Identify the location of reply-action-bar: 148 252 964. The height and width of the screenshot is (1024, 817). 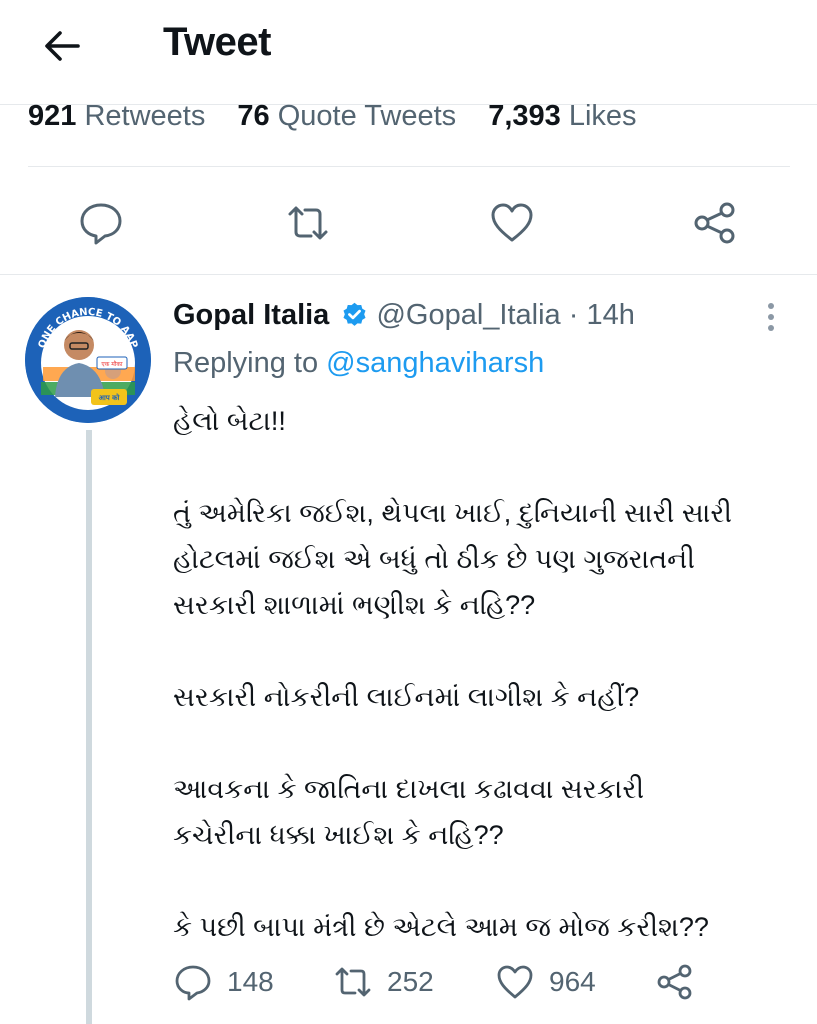
(453, 983).